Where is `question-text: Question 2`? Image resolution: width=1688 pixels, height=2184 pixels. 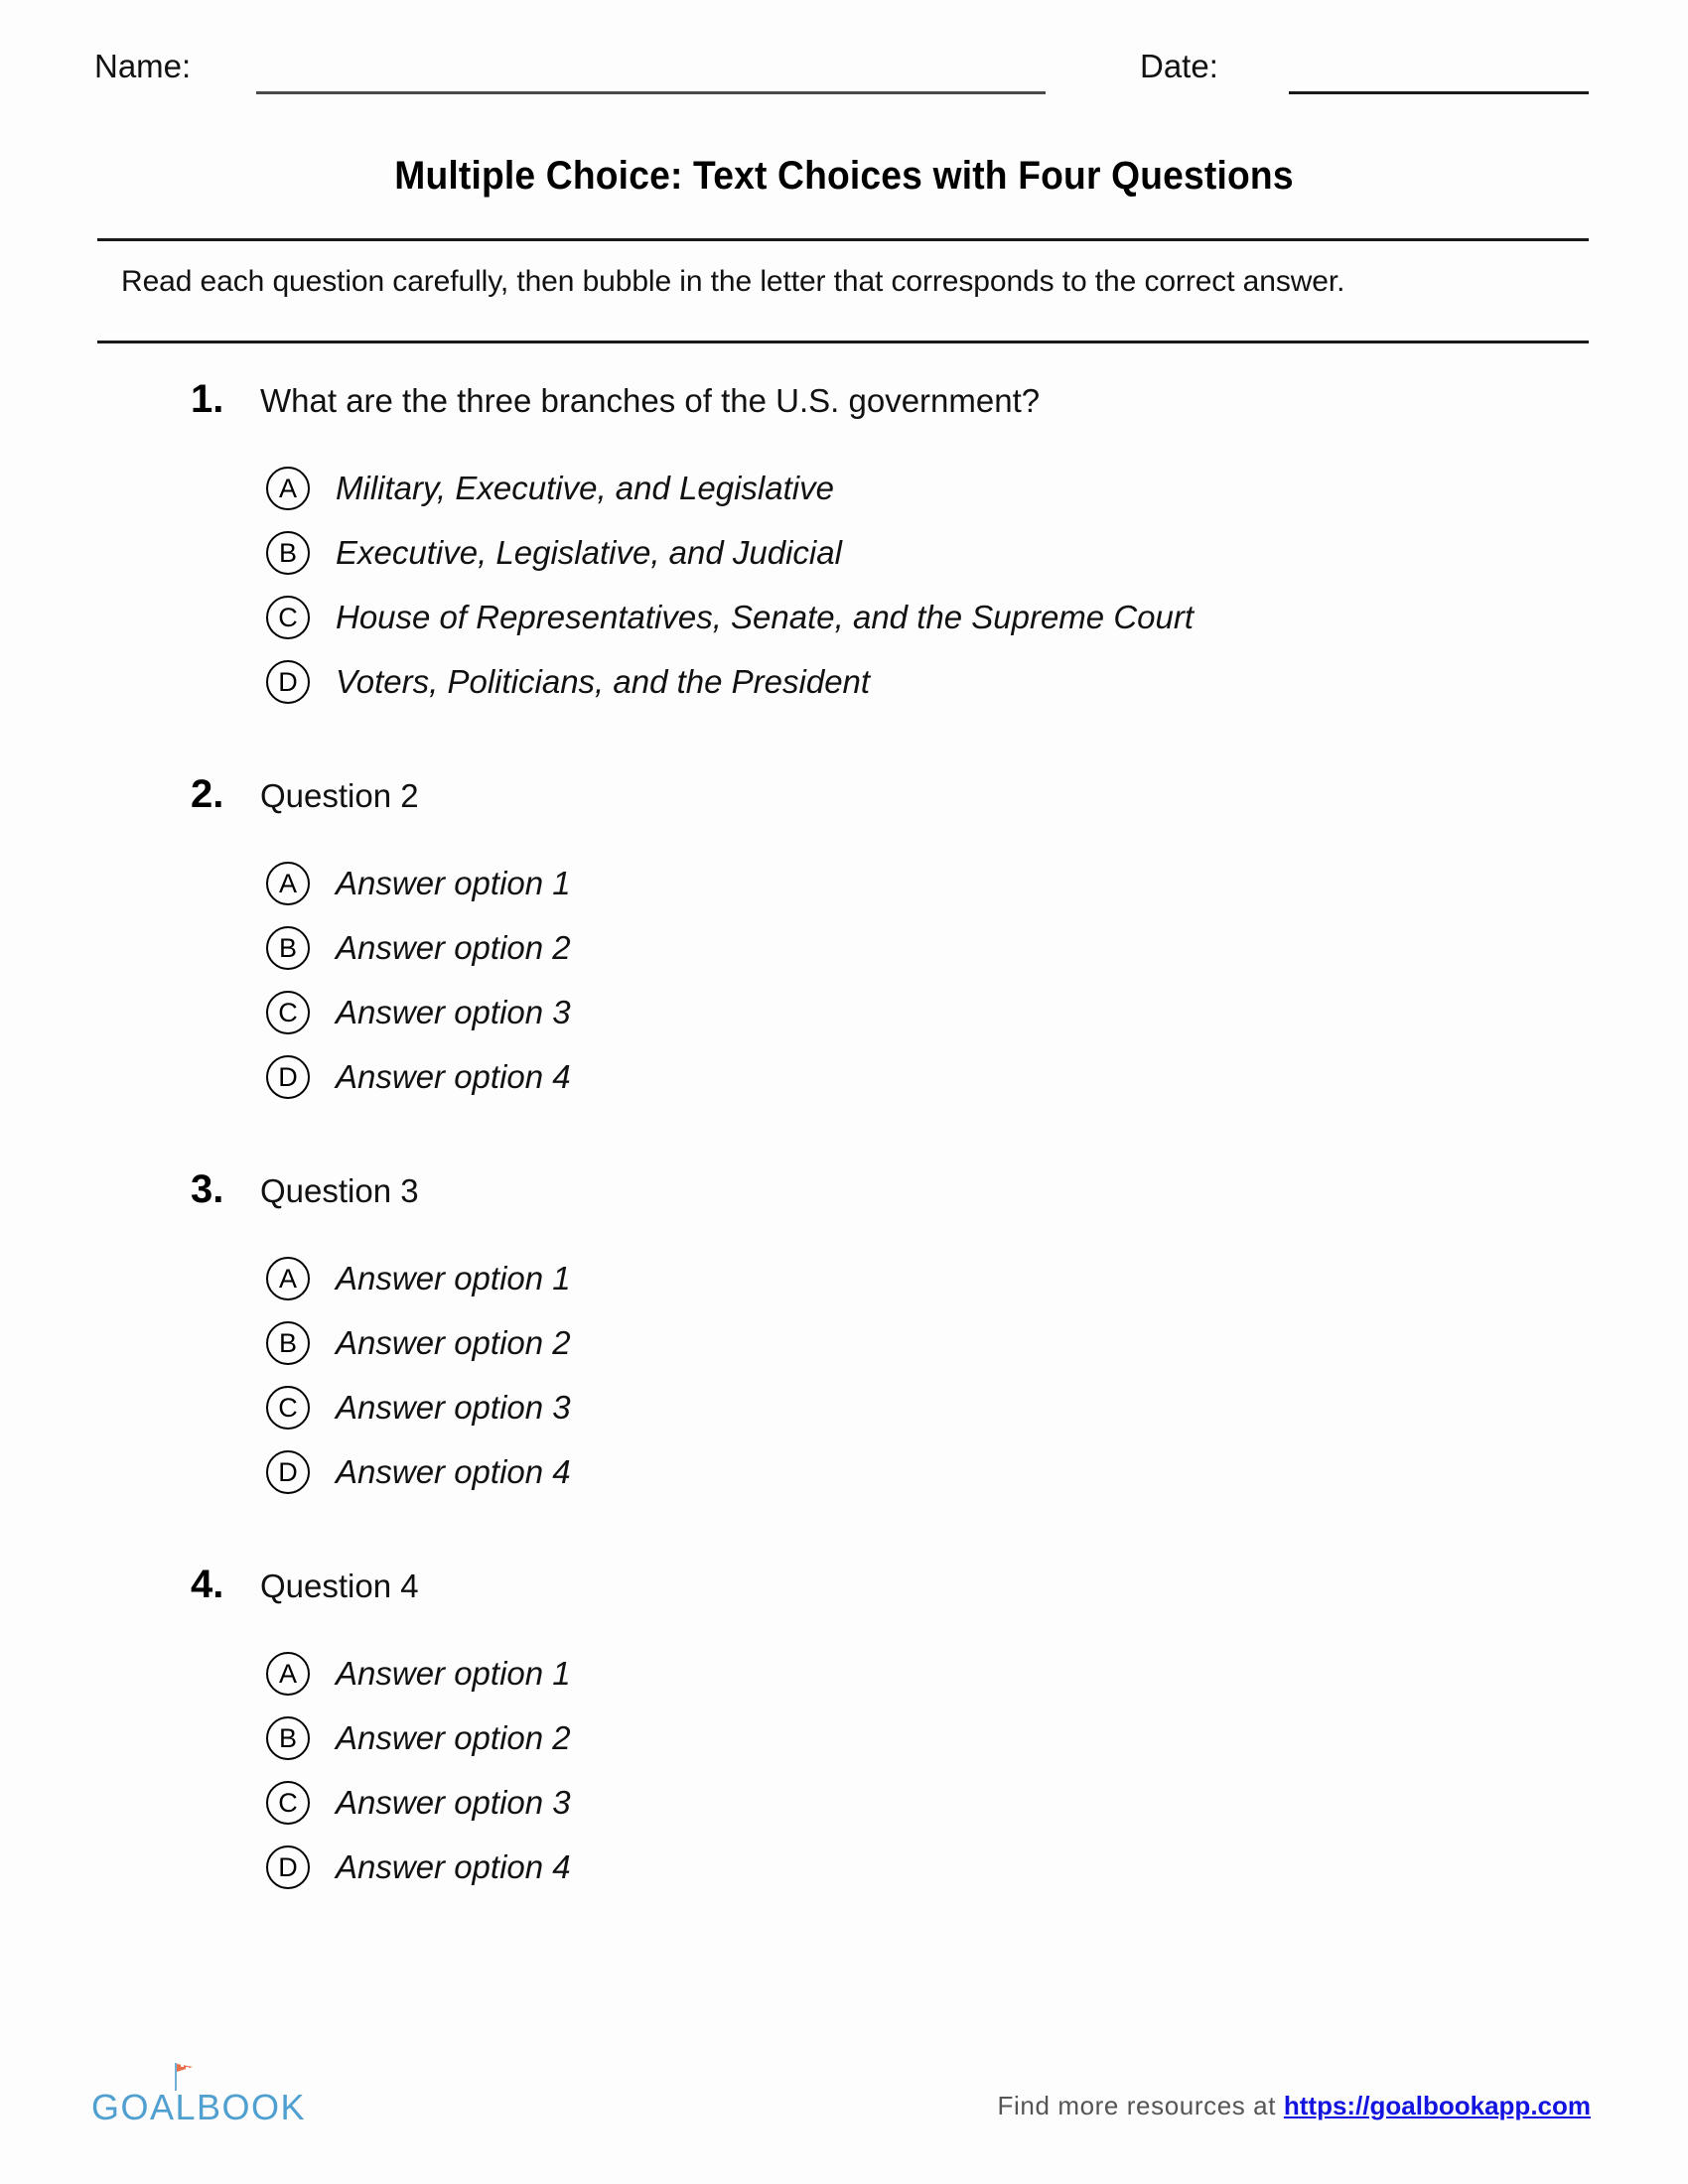 question-text: Question 2 is located at coordinates (339, 795).